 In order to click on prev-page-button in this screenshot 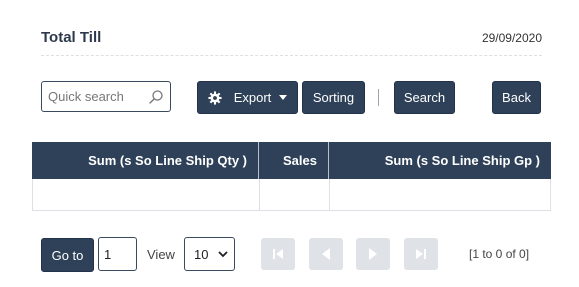, I will do `click(326, 254)`.